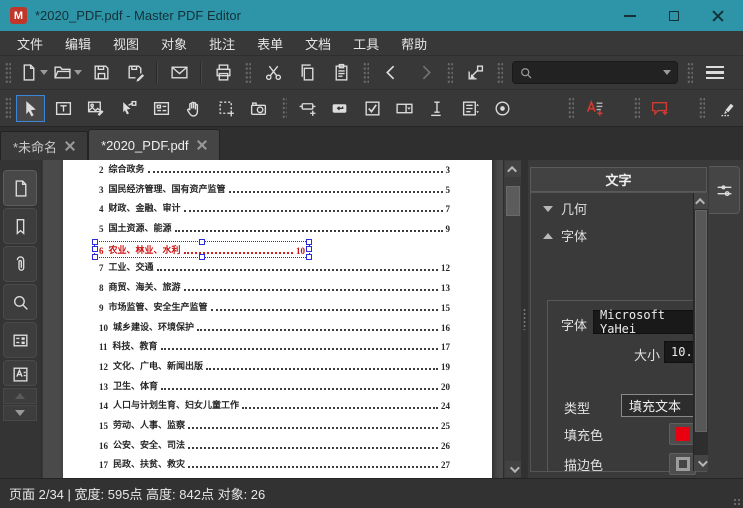 Image resolution: width=743 pixels, height=508 pixels. I want to click on search-panel-button, so click(20, 302).